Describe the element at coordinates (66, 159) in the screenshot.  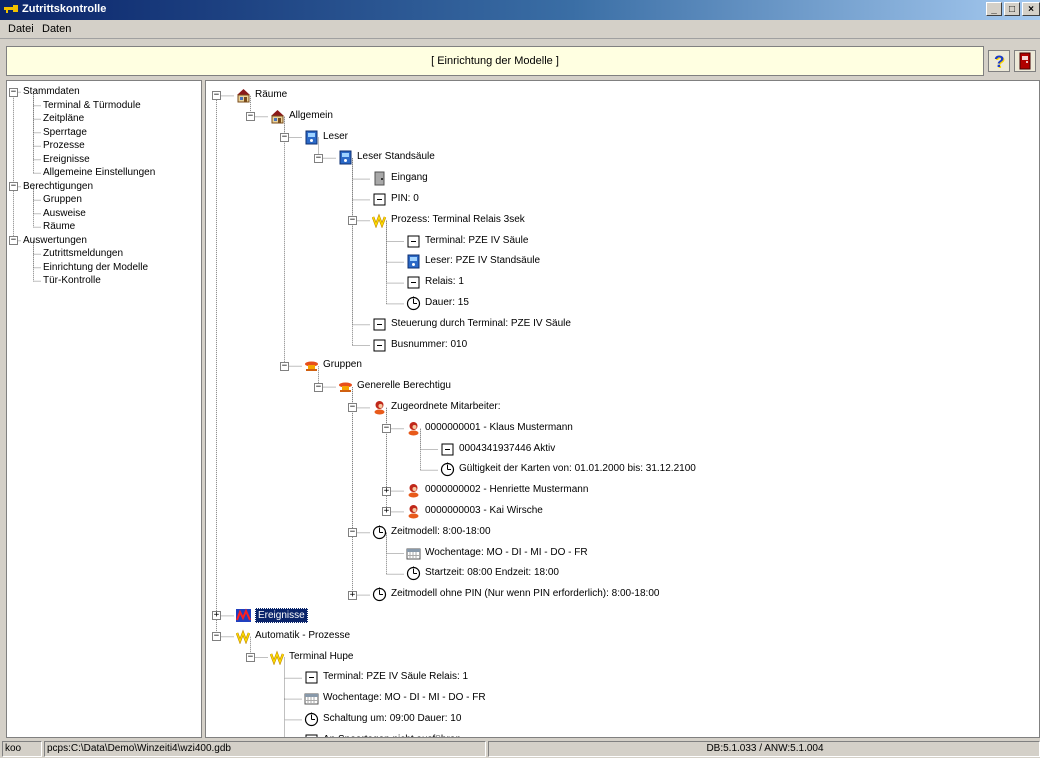
I see `nav-node-label: Ereignisse` at that location.